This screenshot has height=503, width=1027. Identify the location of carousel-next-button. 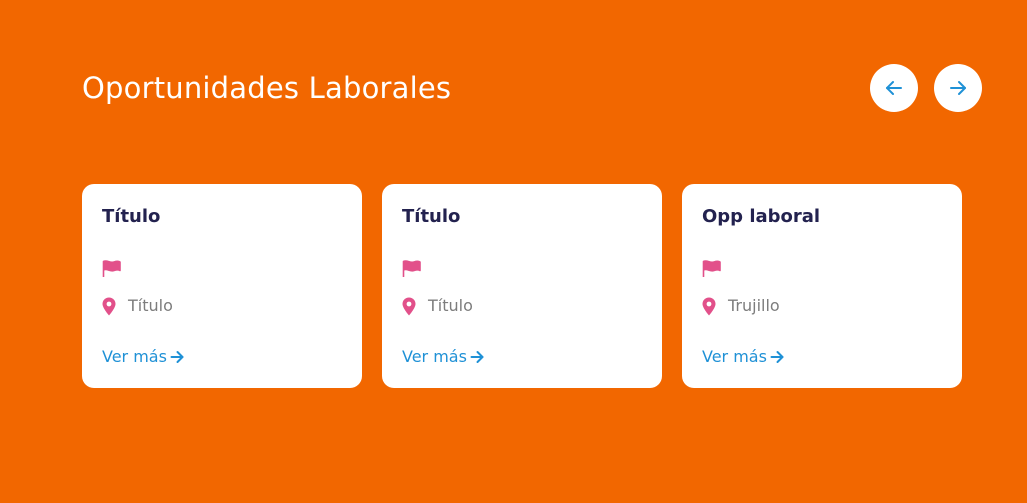
(958, 88).